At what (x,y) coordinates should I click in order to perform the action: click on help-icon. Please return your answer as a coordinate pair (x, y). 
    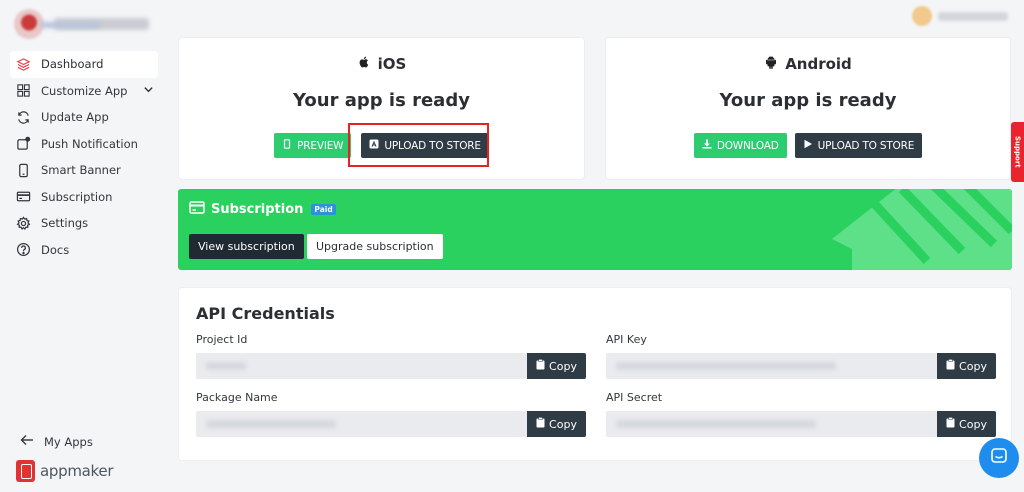
    Looking at the image, I should click on (23, 250).